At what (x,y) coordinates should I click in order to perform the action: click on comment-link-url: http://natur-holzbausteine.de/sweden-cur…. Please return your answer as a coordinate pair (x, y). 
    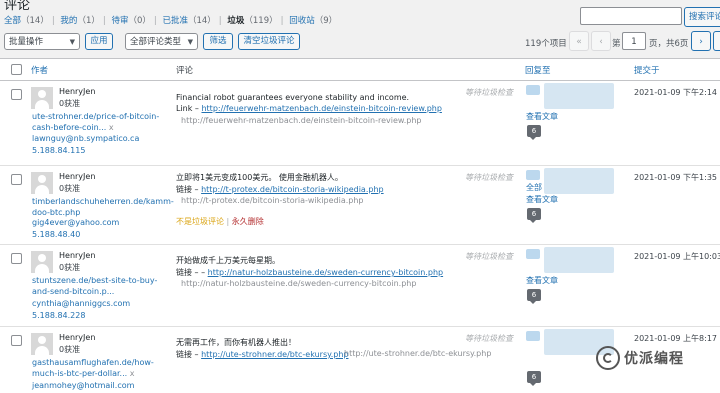
    Looking at the image, I should click on (325, 272).